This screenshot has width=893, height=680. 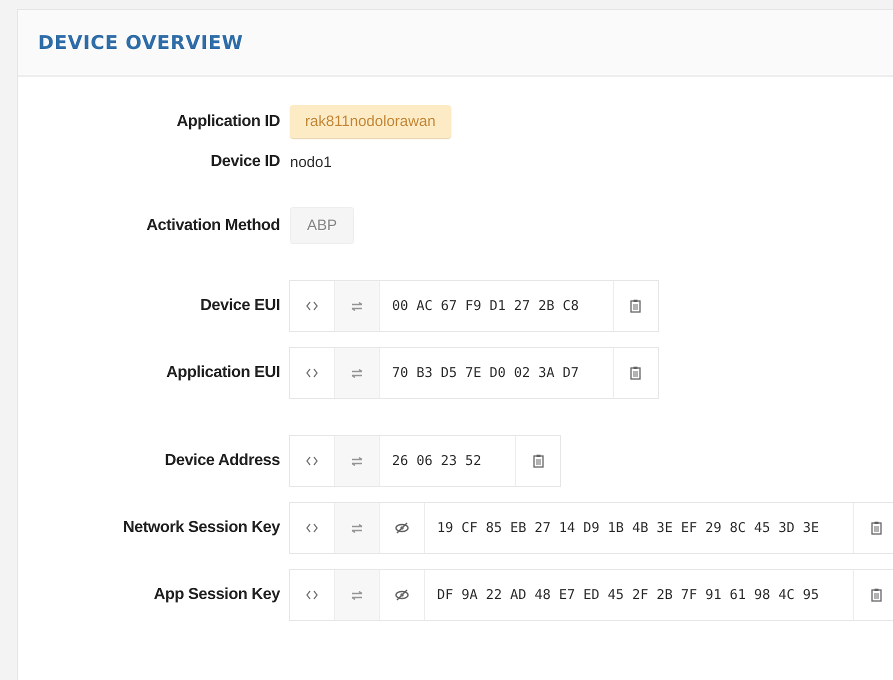 I want to click on key-value: 00 AC 67 F9 D1 27 2B C8, so click(x=485, y=306).